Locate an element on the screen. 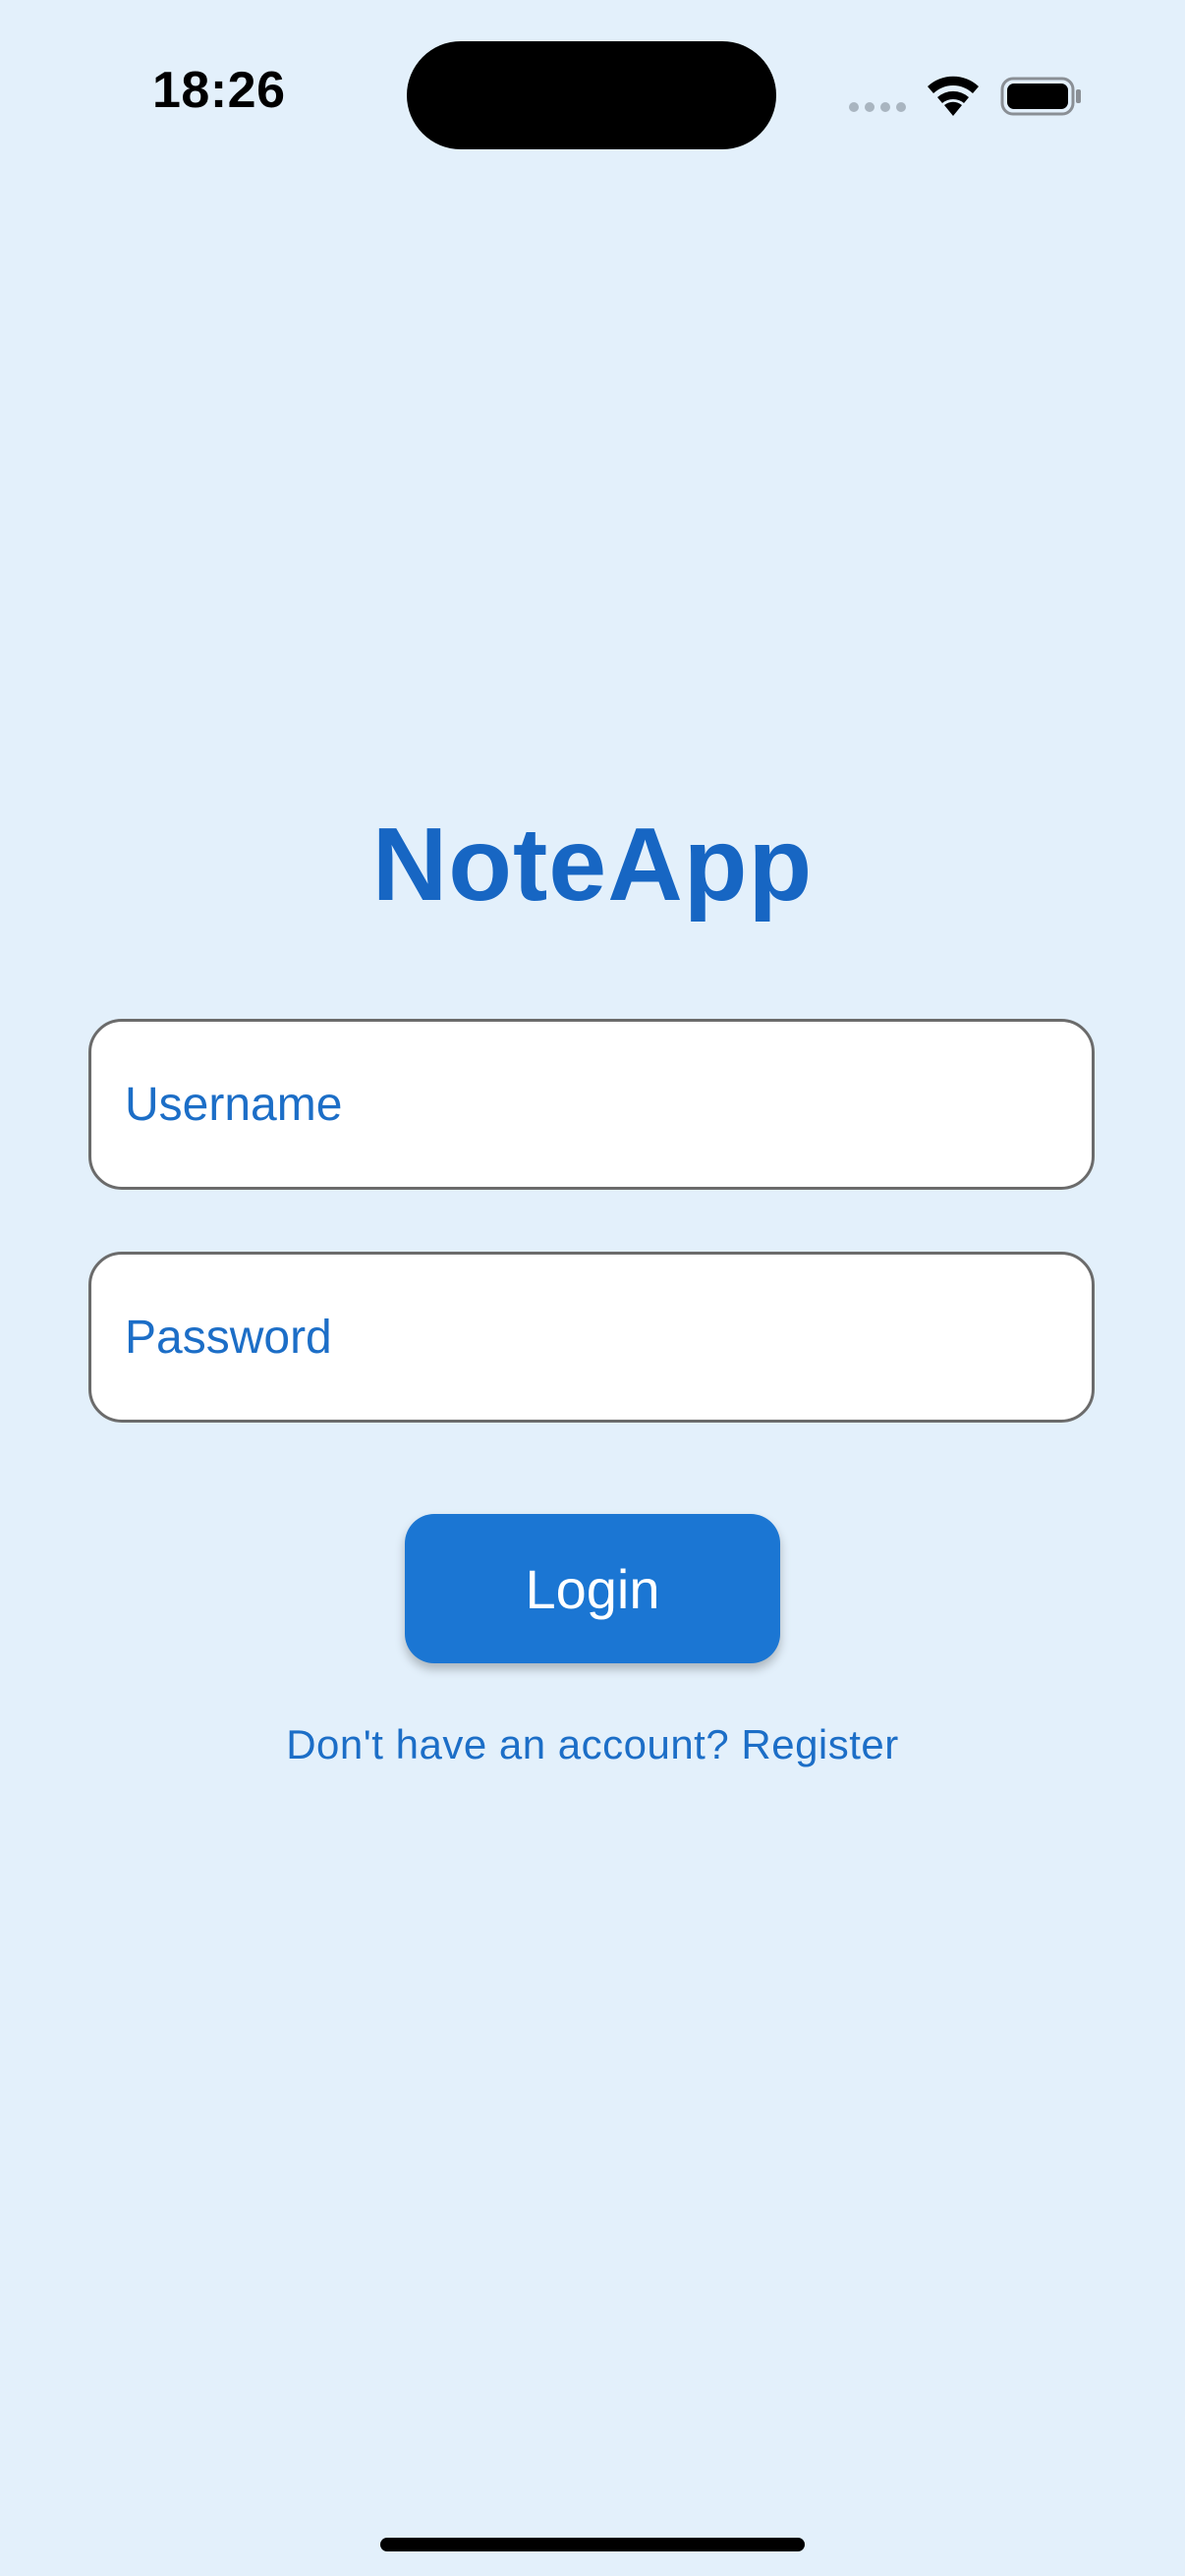 The height and width of the screenshot is (2576, 1185). password-field is located at coordinates (592, 1337).